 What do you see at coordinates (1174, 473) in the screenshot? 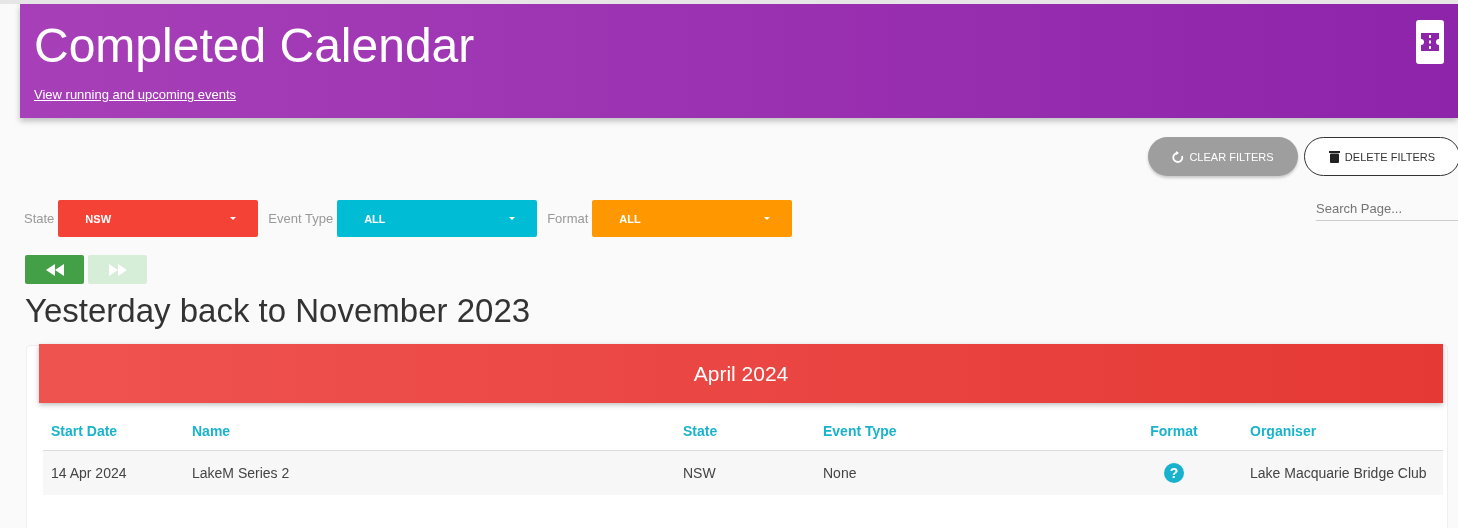
I see `help-icon: ?` at bounding box center [1174, 473].